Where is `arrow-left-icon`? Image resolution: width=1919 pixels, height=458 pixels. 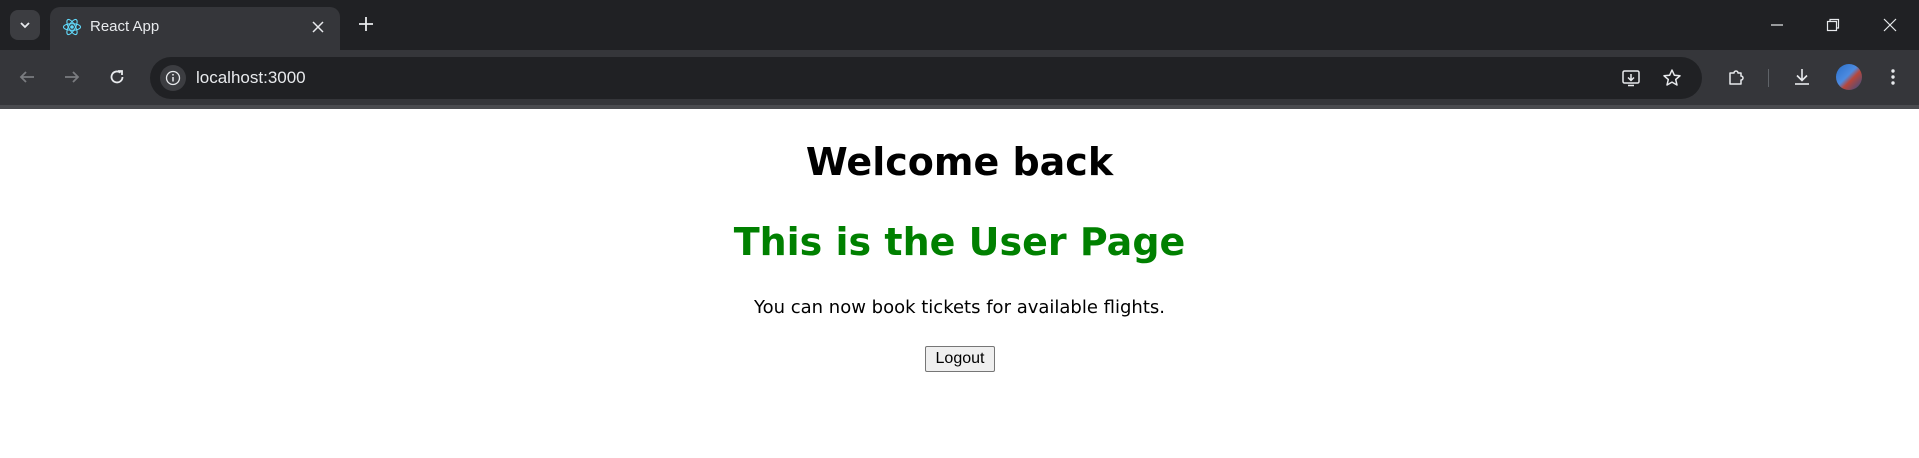
arrow-left-icon is located at coordinates (26, 77).